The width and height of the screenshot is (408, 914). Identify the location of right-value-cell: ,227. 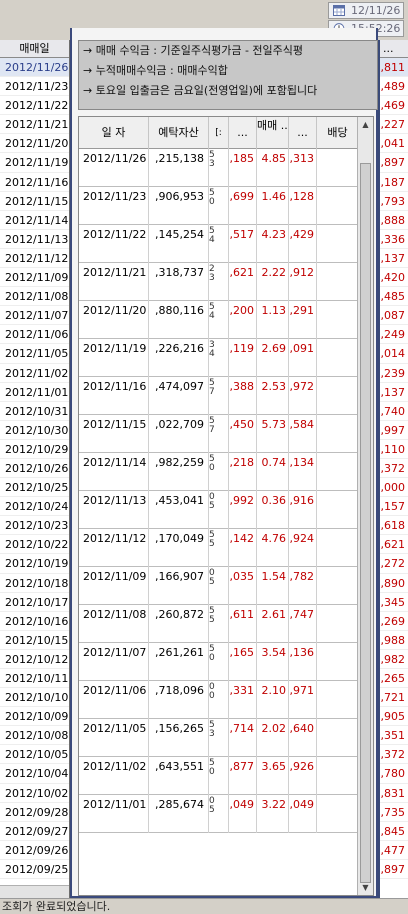
(394, 125).